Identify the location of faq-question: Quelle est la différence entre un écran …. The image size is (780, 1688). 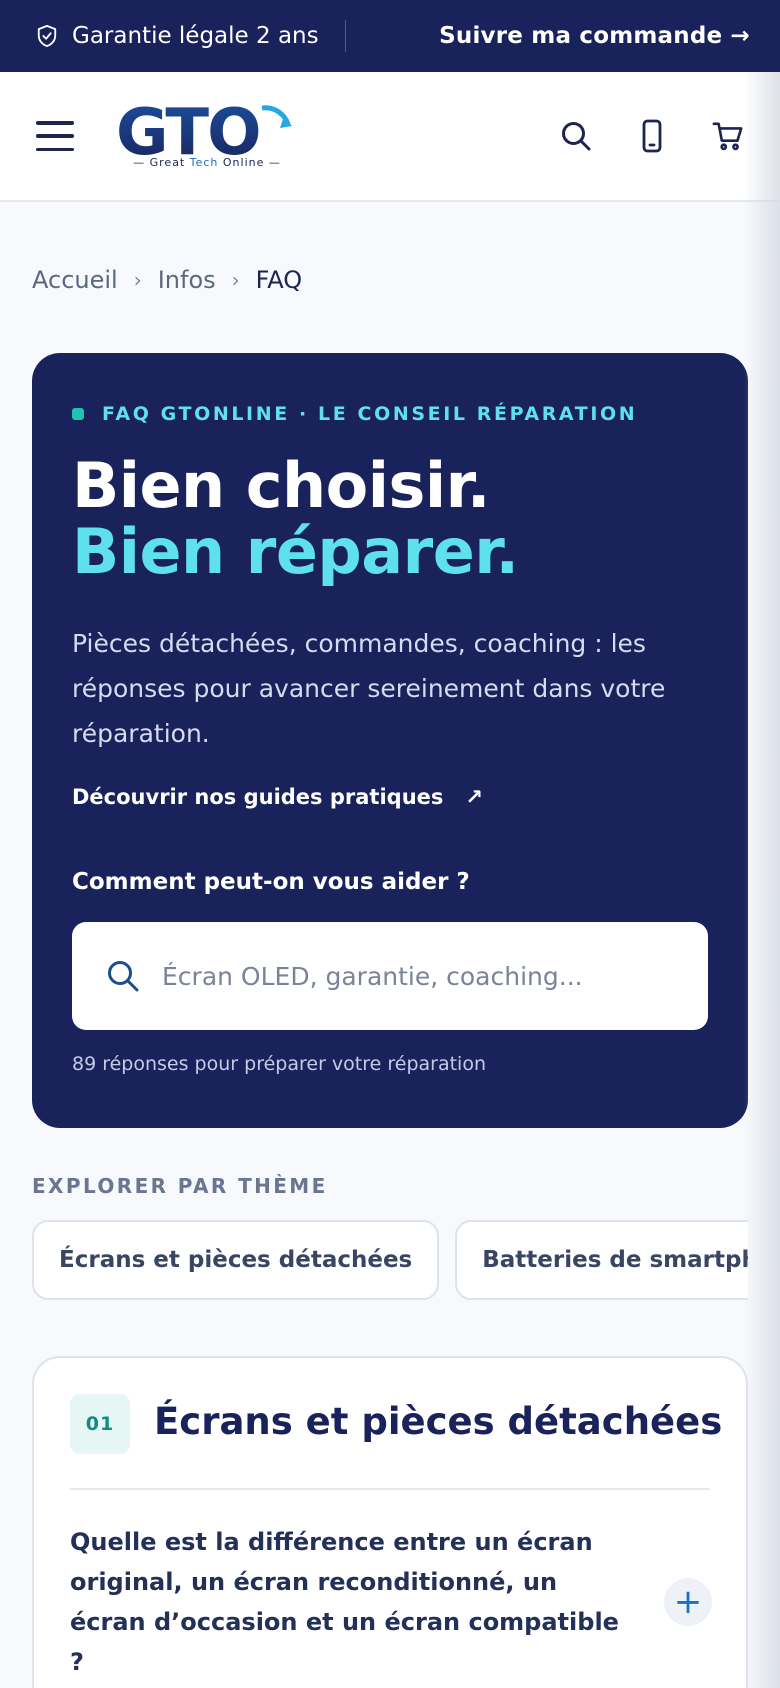
(350, 1602).